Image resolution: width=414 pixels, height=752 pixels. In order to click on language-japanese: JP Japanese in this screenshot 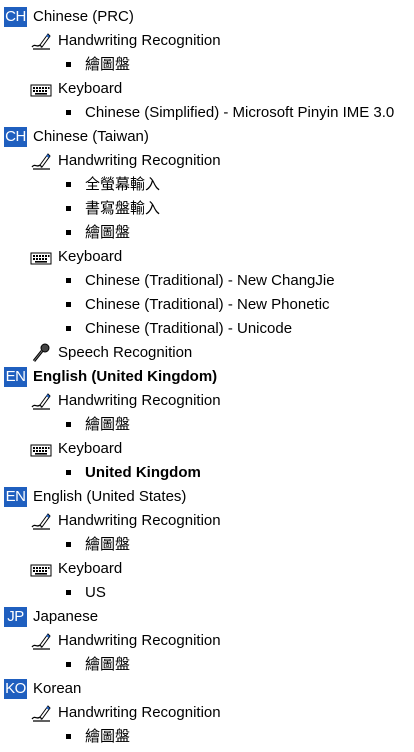, I will do `click(207, 618)`.